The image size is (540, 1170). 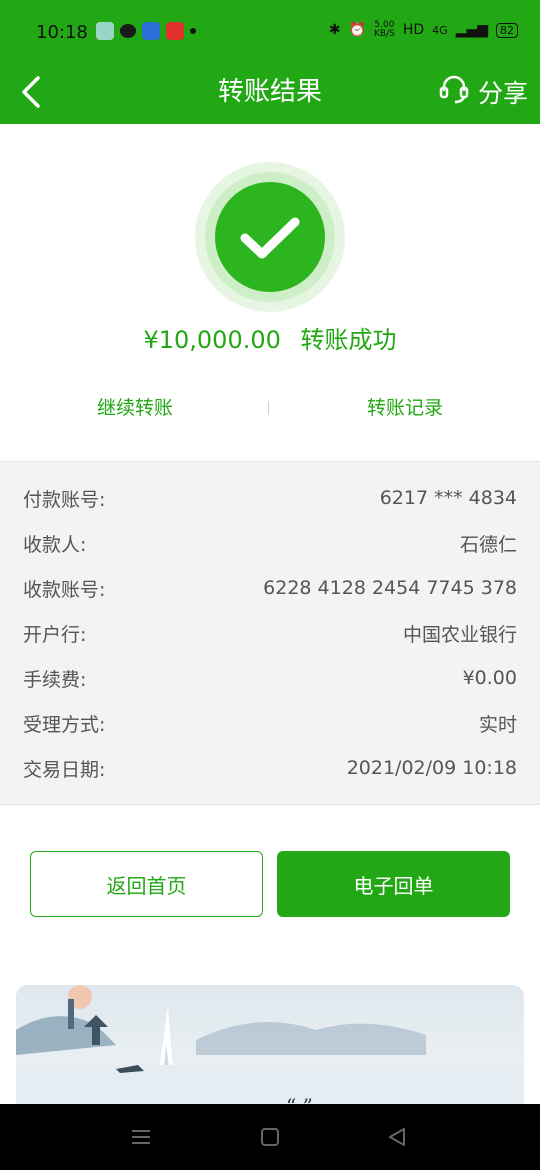 I want to click on more-dot-icon, so click(x=193, y=31).